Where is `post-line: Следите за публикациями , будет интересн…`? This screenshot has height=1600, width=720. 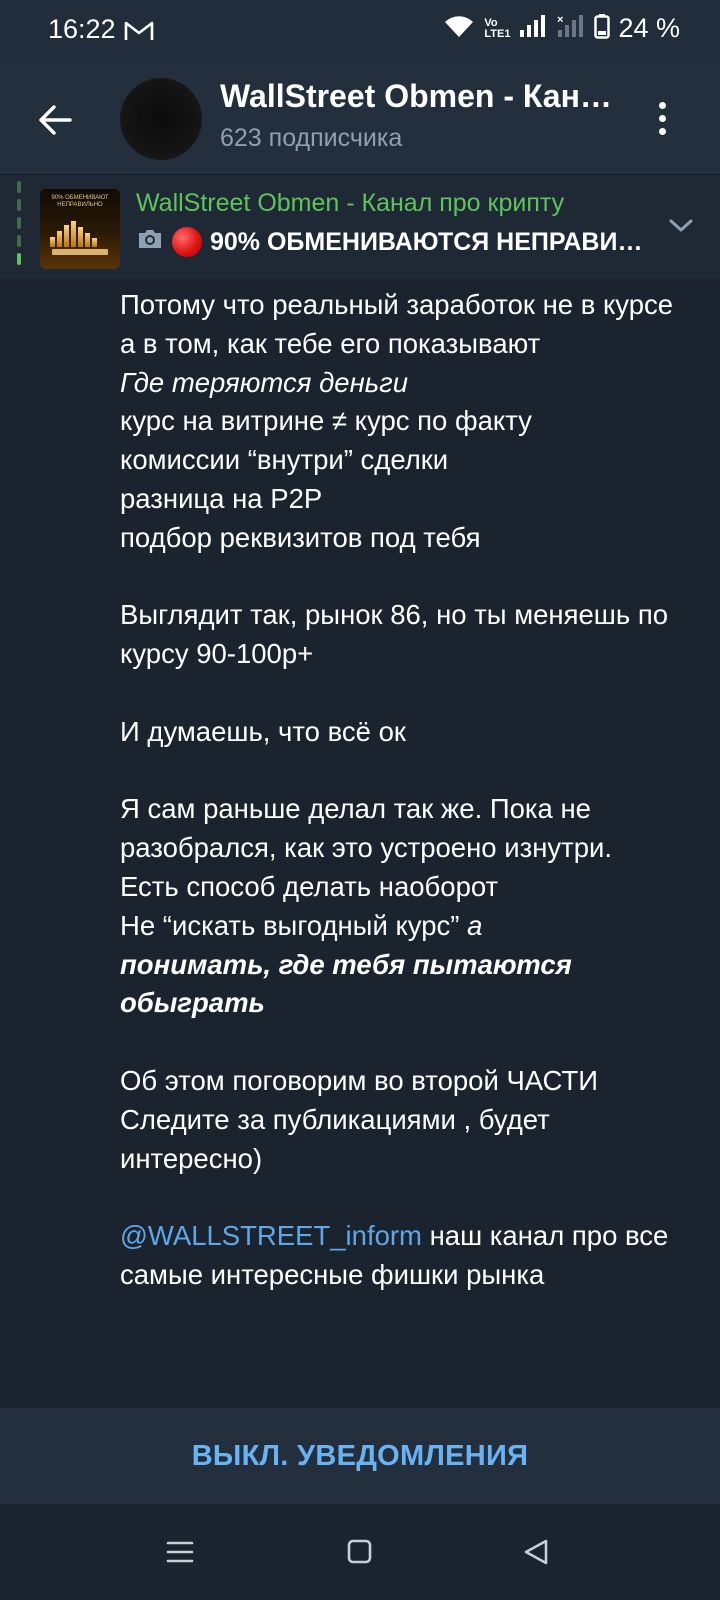 post-line: Следите за публикациями , будет интересн… is located at coordinates (335, 1138).